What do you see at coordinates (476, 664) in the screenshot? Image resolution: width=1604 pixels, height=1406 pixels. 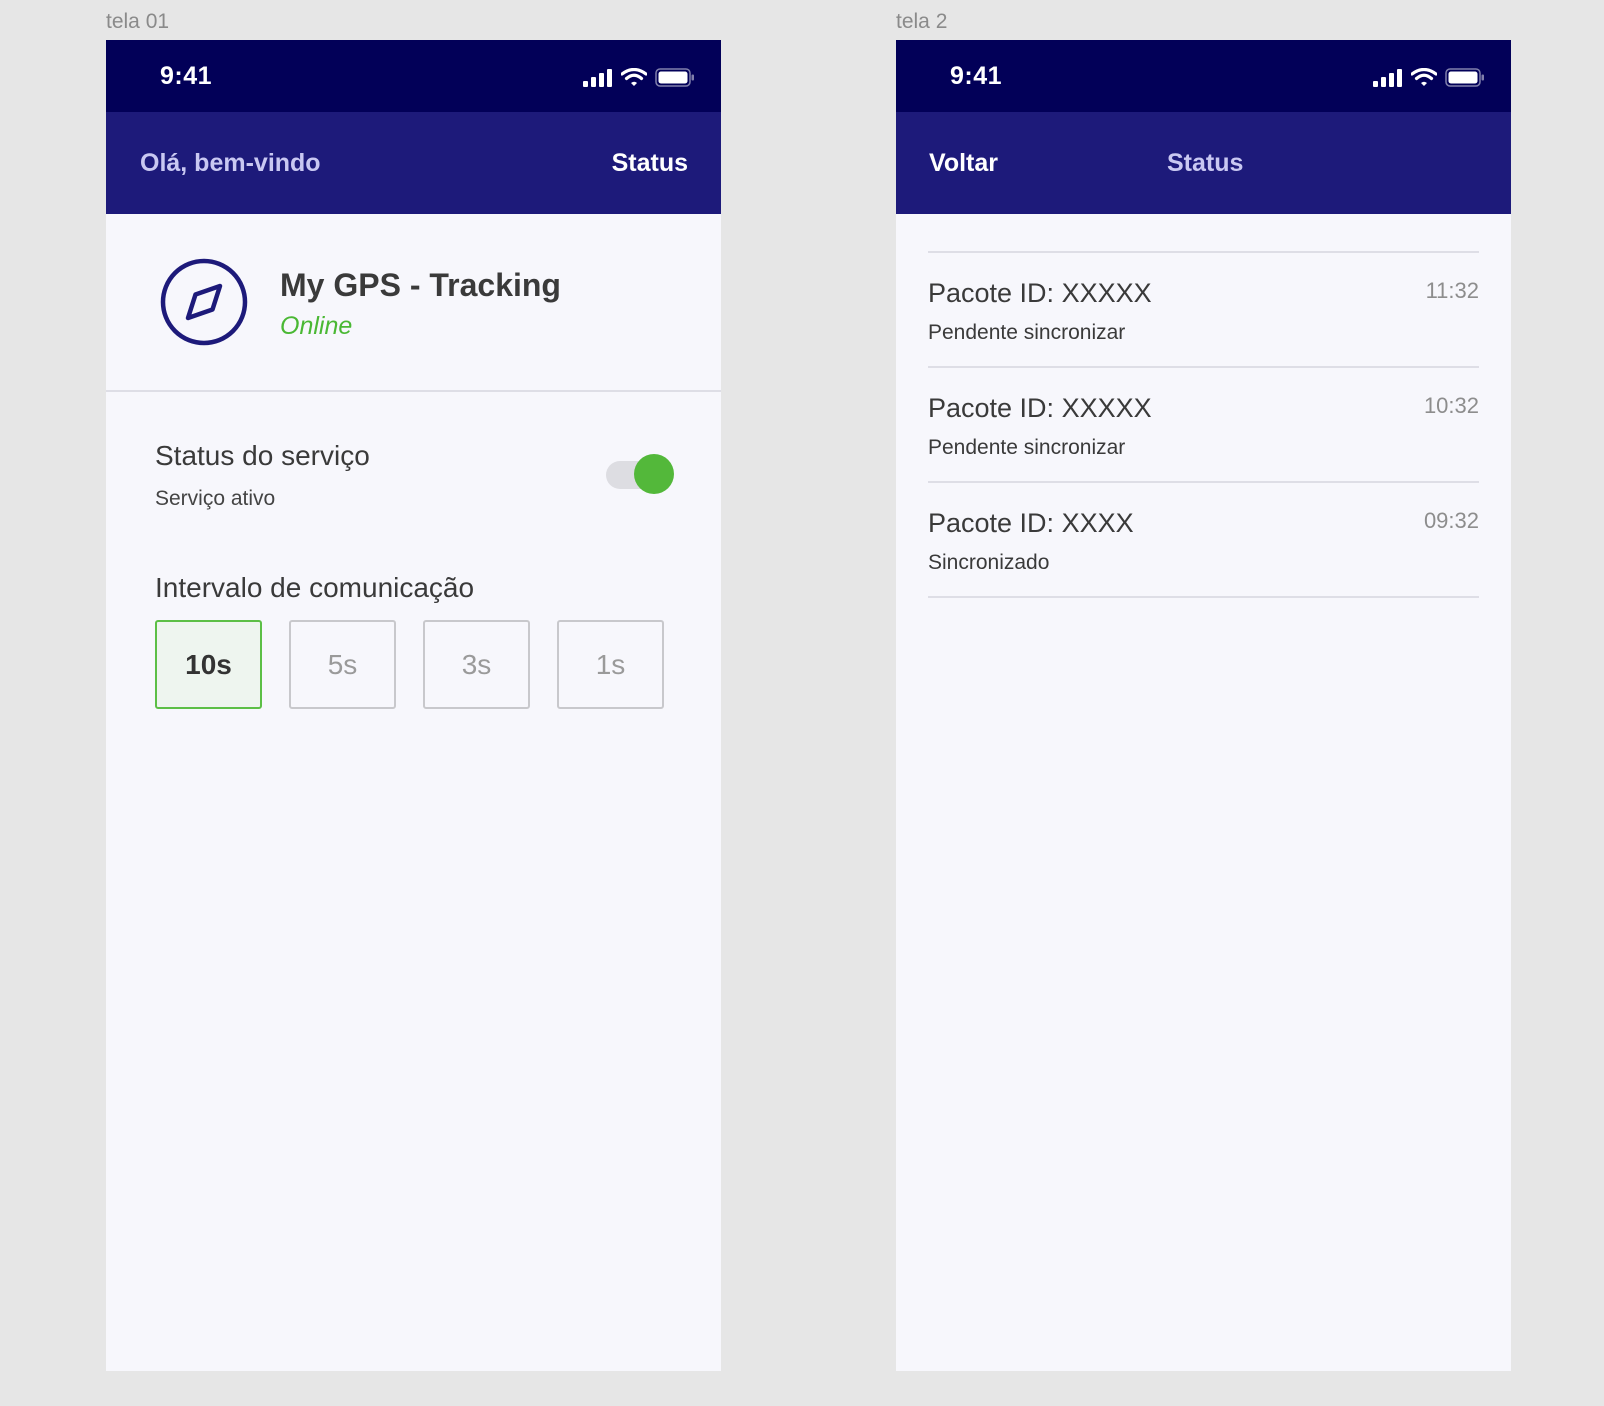 I see `interval-option-3s: 3s` at bounding box center [476, 664].